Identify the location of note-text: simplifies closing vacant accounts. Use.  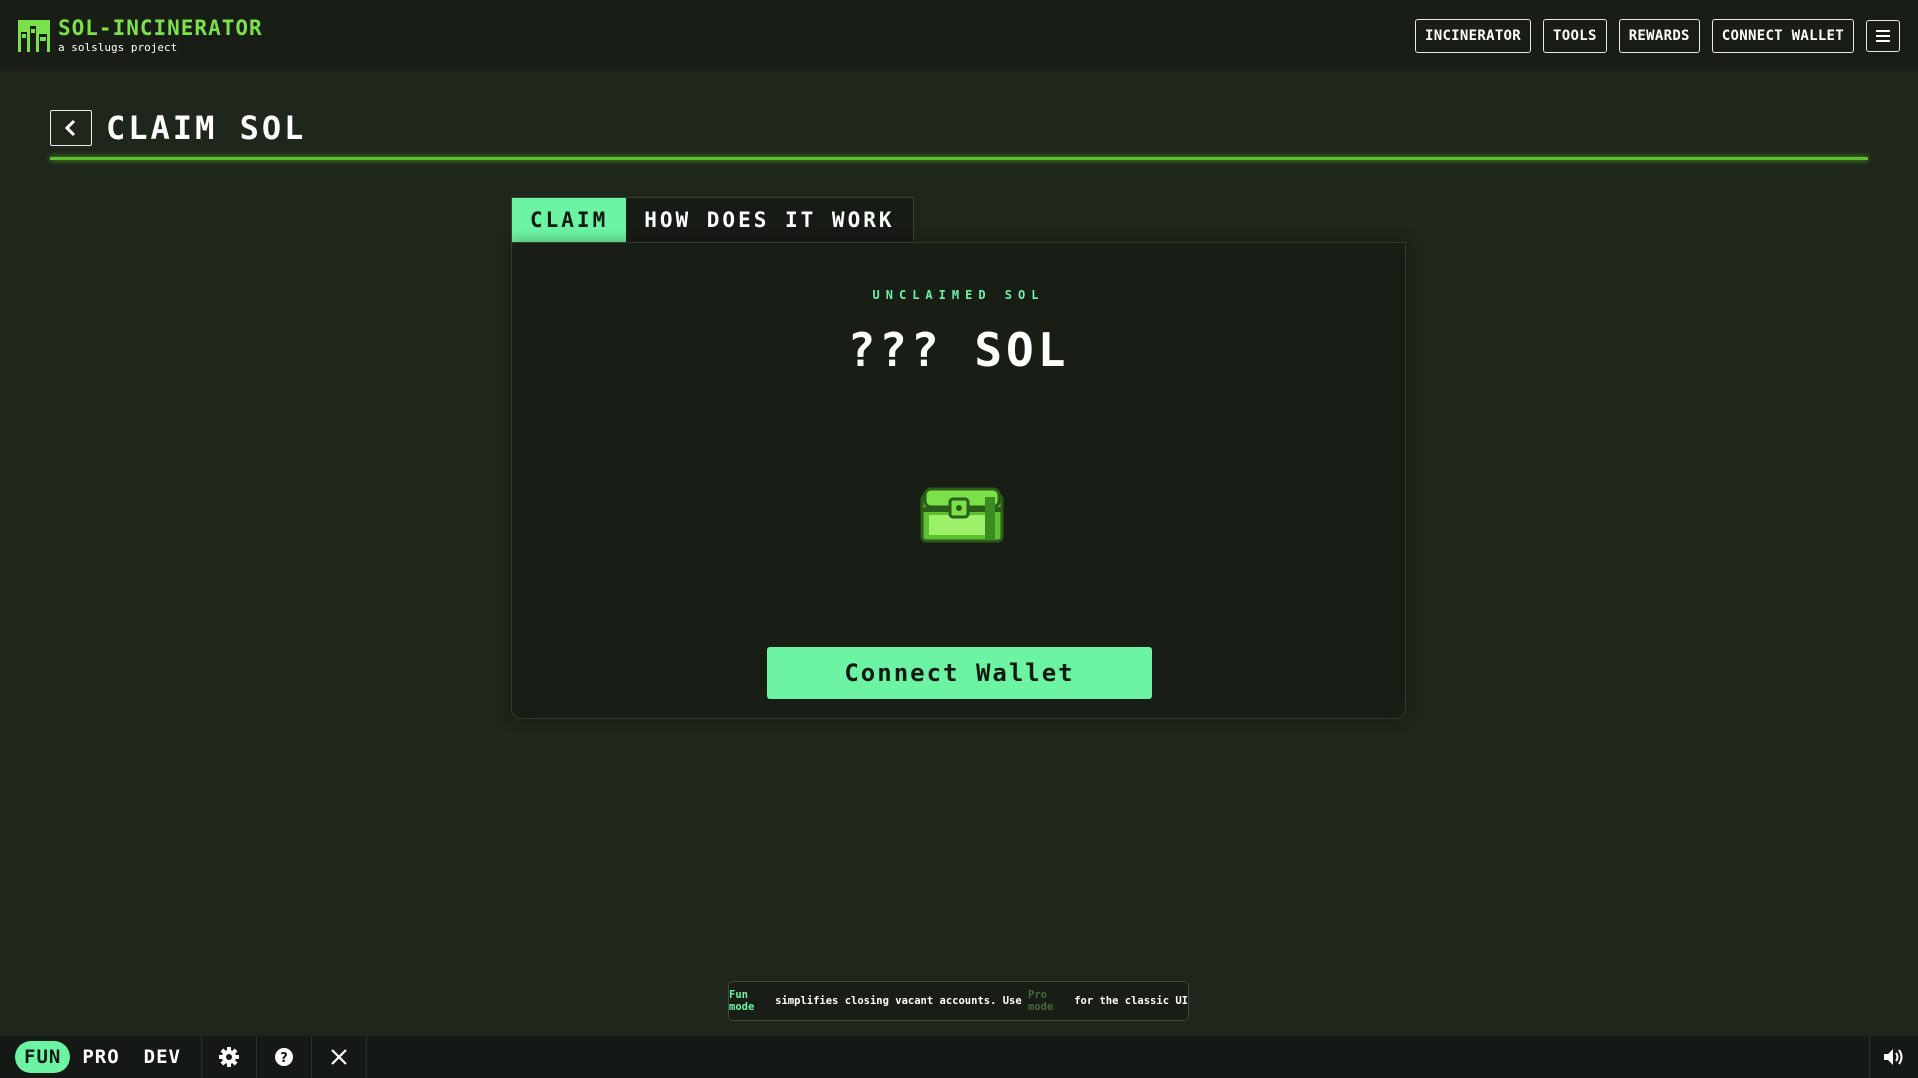
(898, 1001).